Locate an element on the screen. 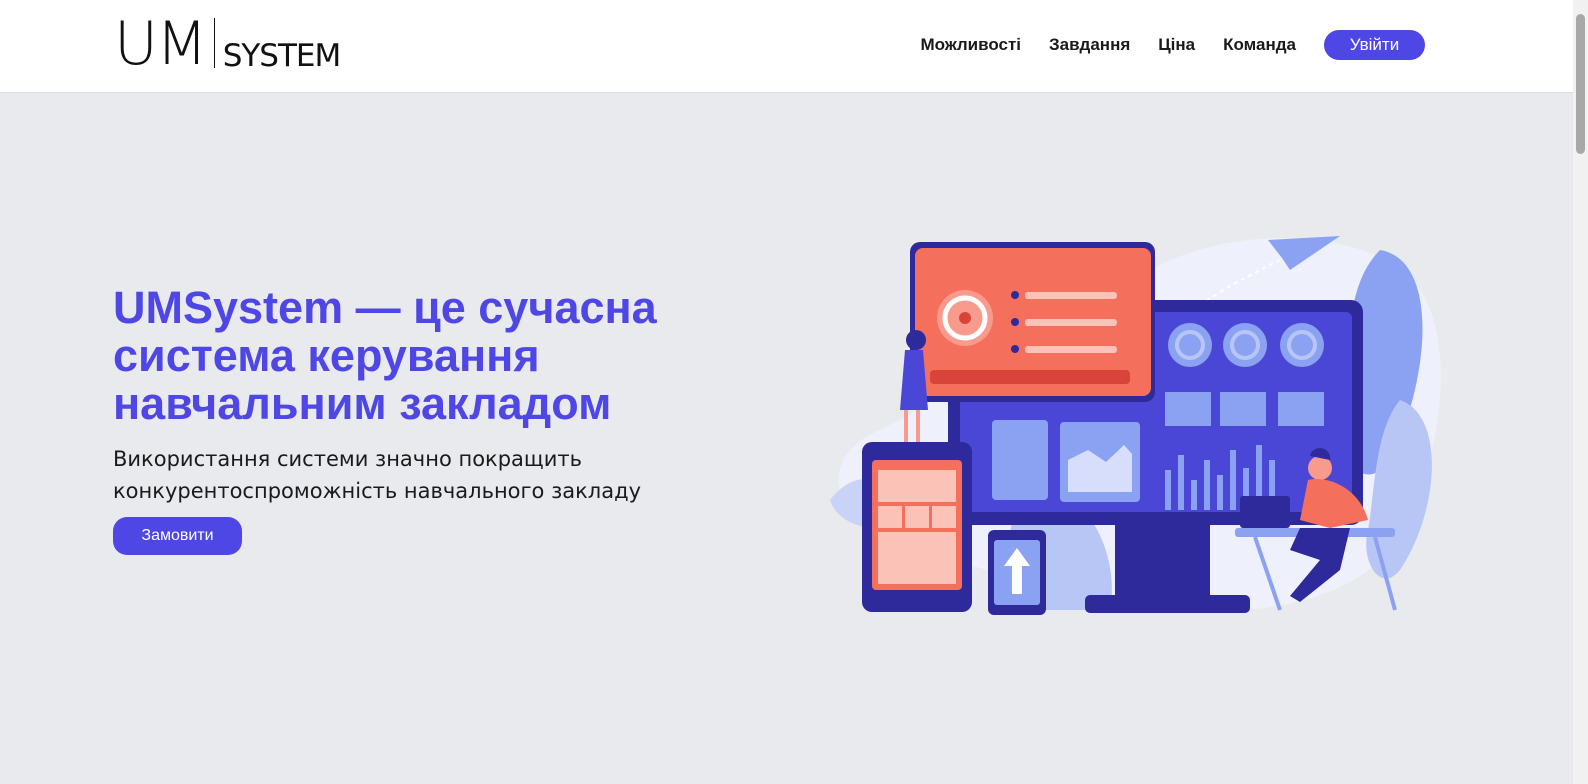  page-scrollbar is located at coordinates (1580, 392).